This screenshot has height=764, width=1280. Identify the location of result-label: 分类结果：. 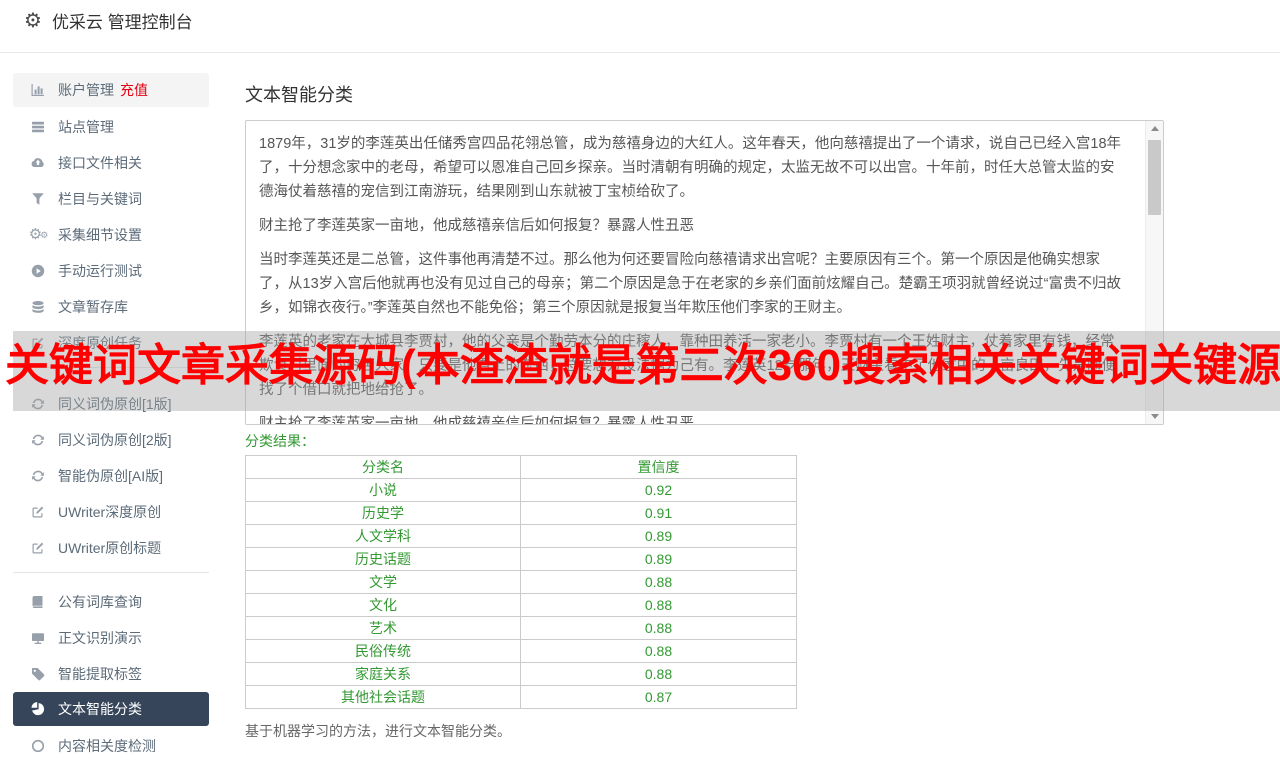
(280, 441).